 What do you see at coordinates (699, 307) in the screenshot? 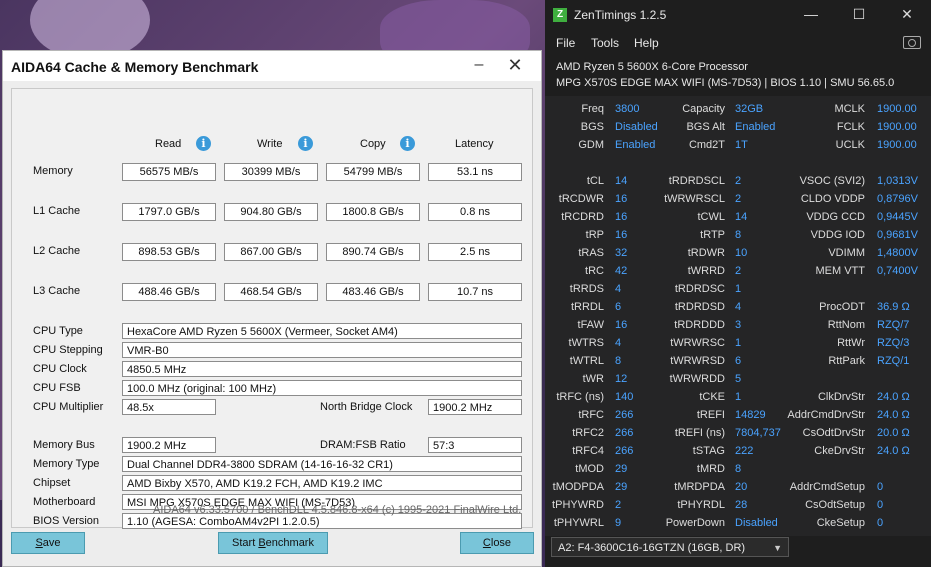
I see `timing-label: tRDRDSD` at bounding box center [699, 307].